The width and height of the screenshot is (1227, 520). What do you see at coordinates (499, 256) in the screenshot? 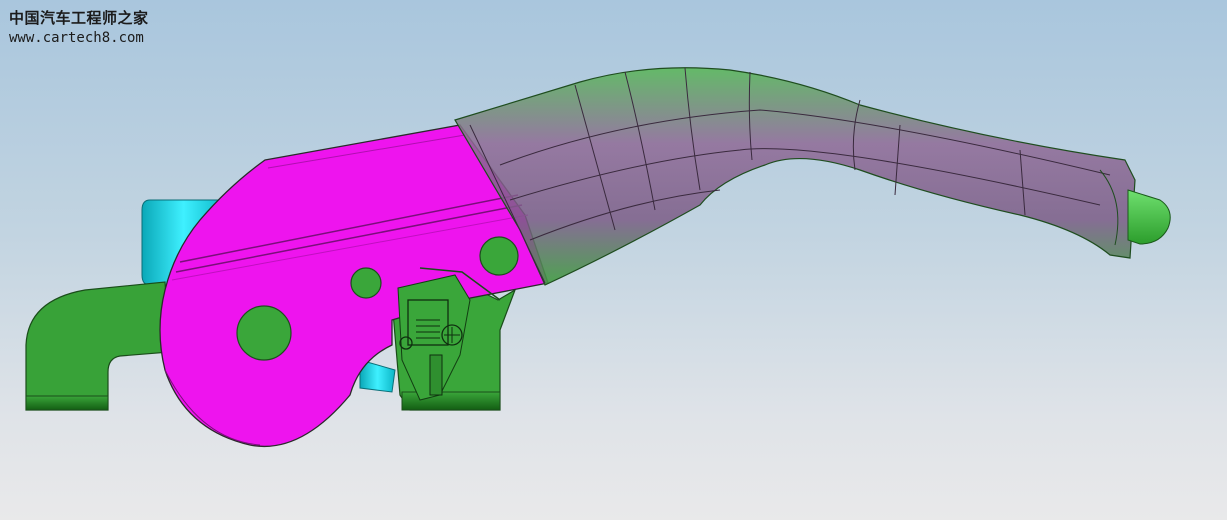
I see `cable-hole` at bounding box center [499, 256].